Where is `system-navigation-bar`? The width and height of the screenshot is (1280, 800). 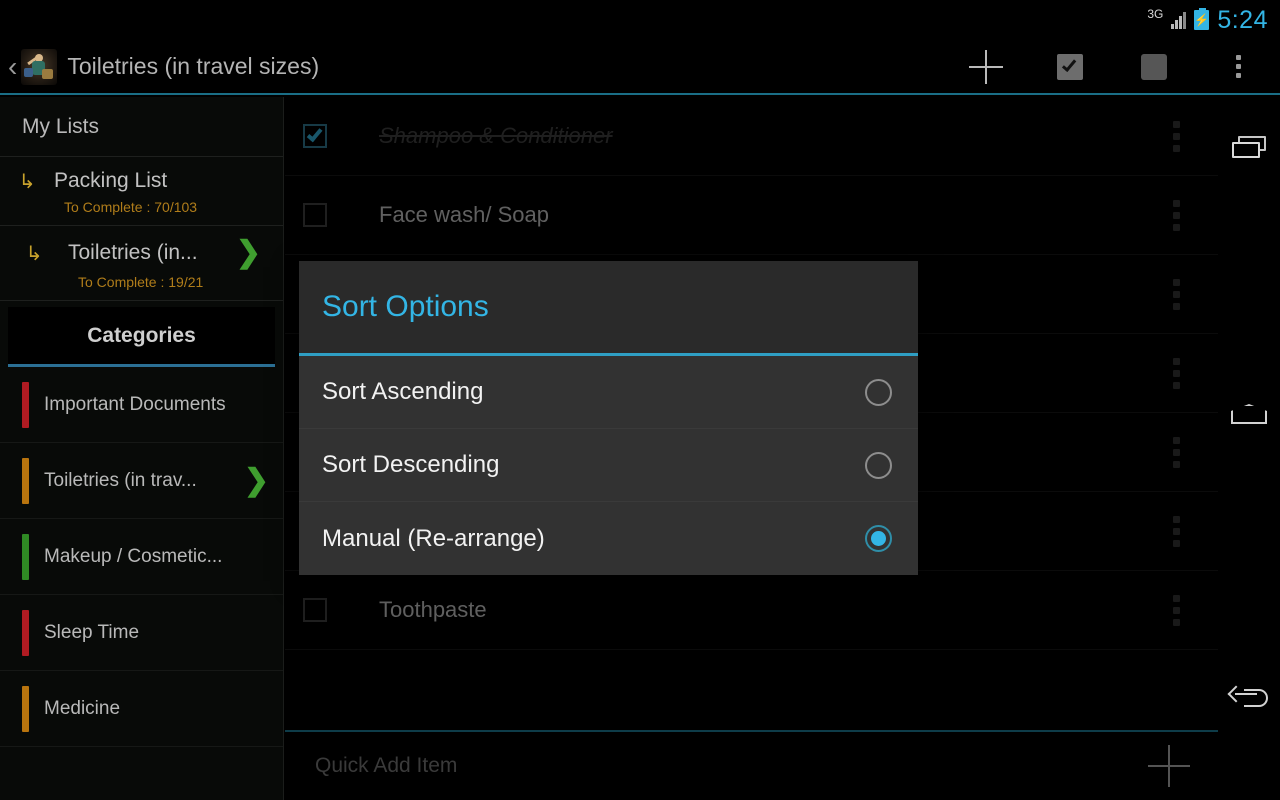 system-navigation-bar is located at coordinates (1249, 448).